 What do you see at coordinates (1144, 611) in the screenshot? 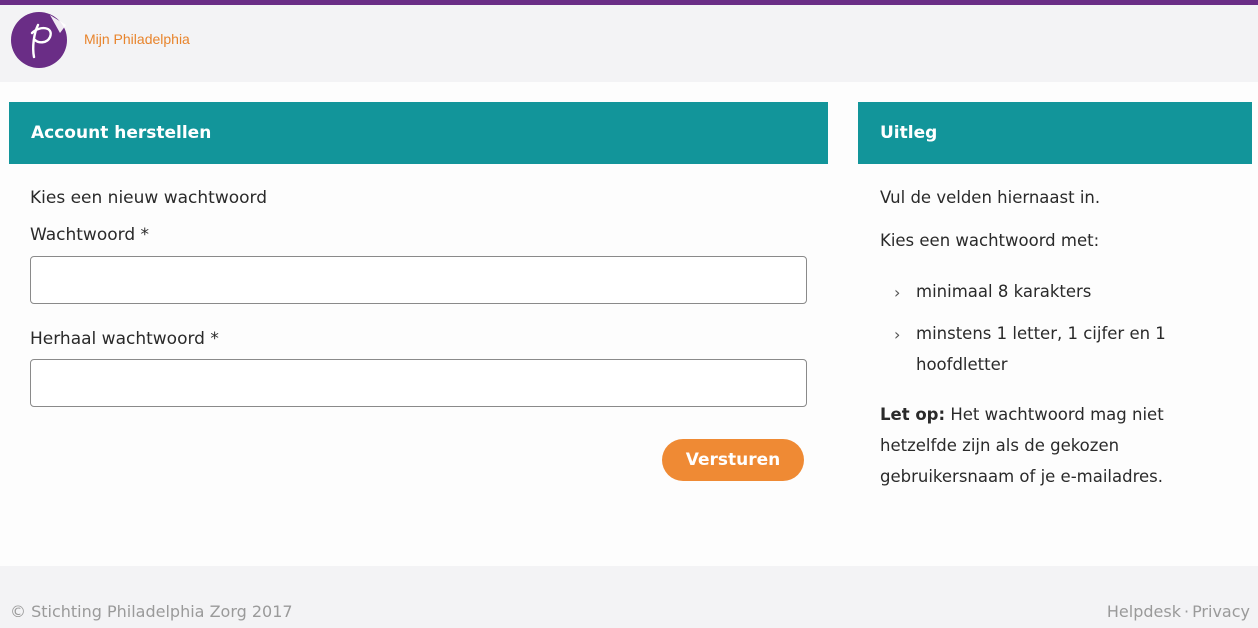
I see `helpdesk-link: Helpdesk` at bounding box center [1144, 611].